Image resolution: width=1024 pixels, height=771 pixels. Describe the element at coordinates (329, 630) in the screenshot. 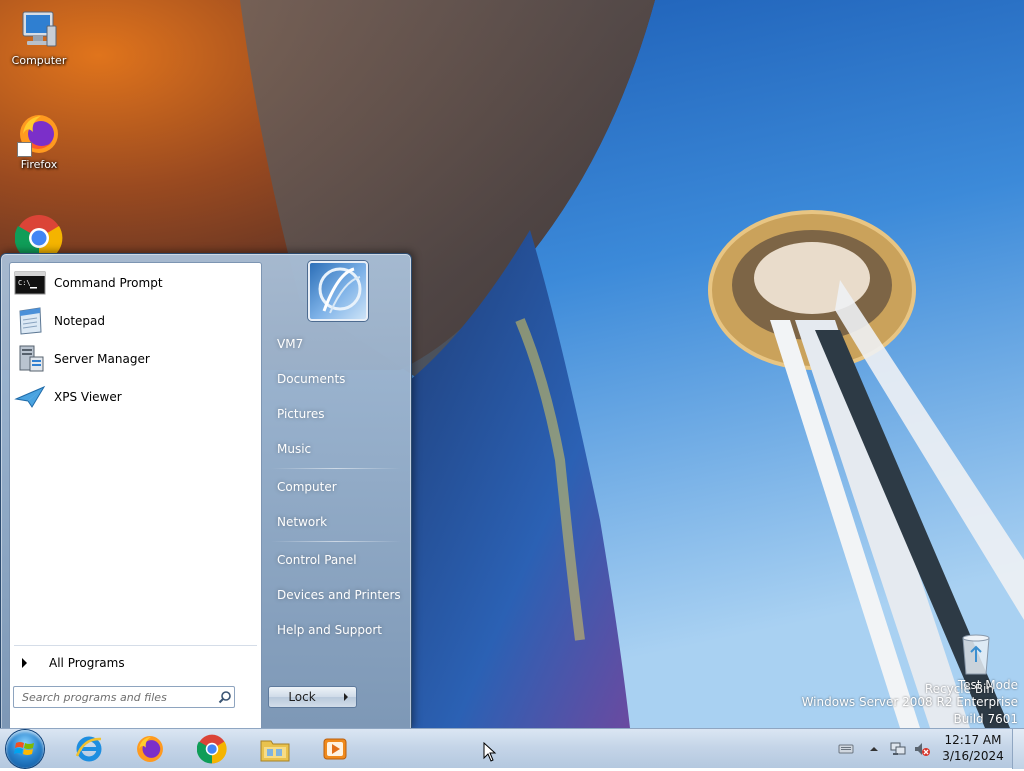

I see `start-link-label: Help and Support` at that location.